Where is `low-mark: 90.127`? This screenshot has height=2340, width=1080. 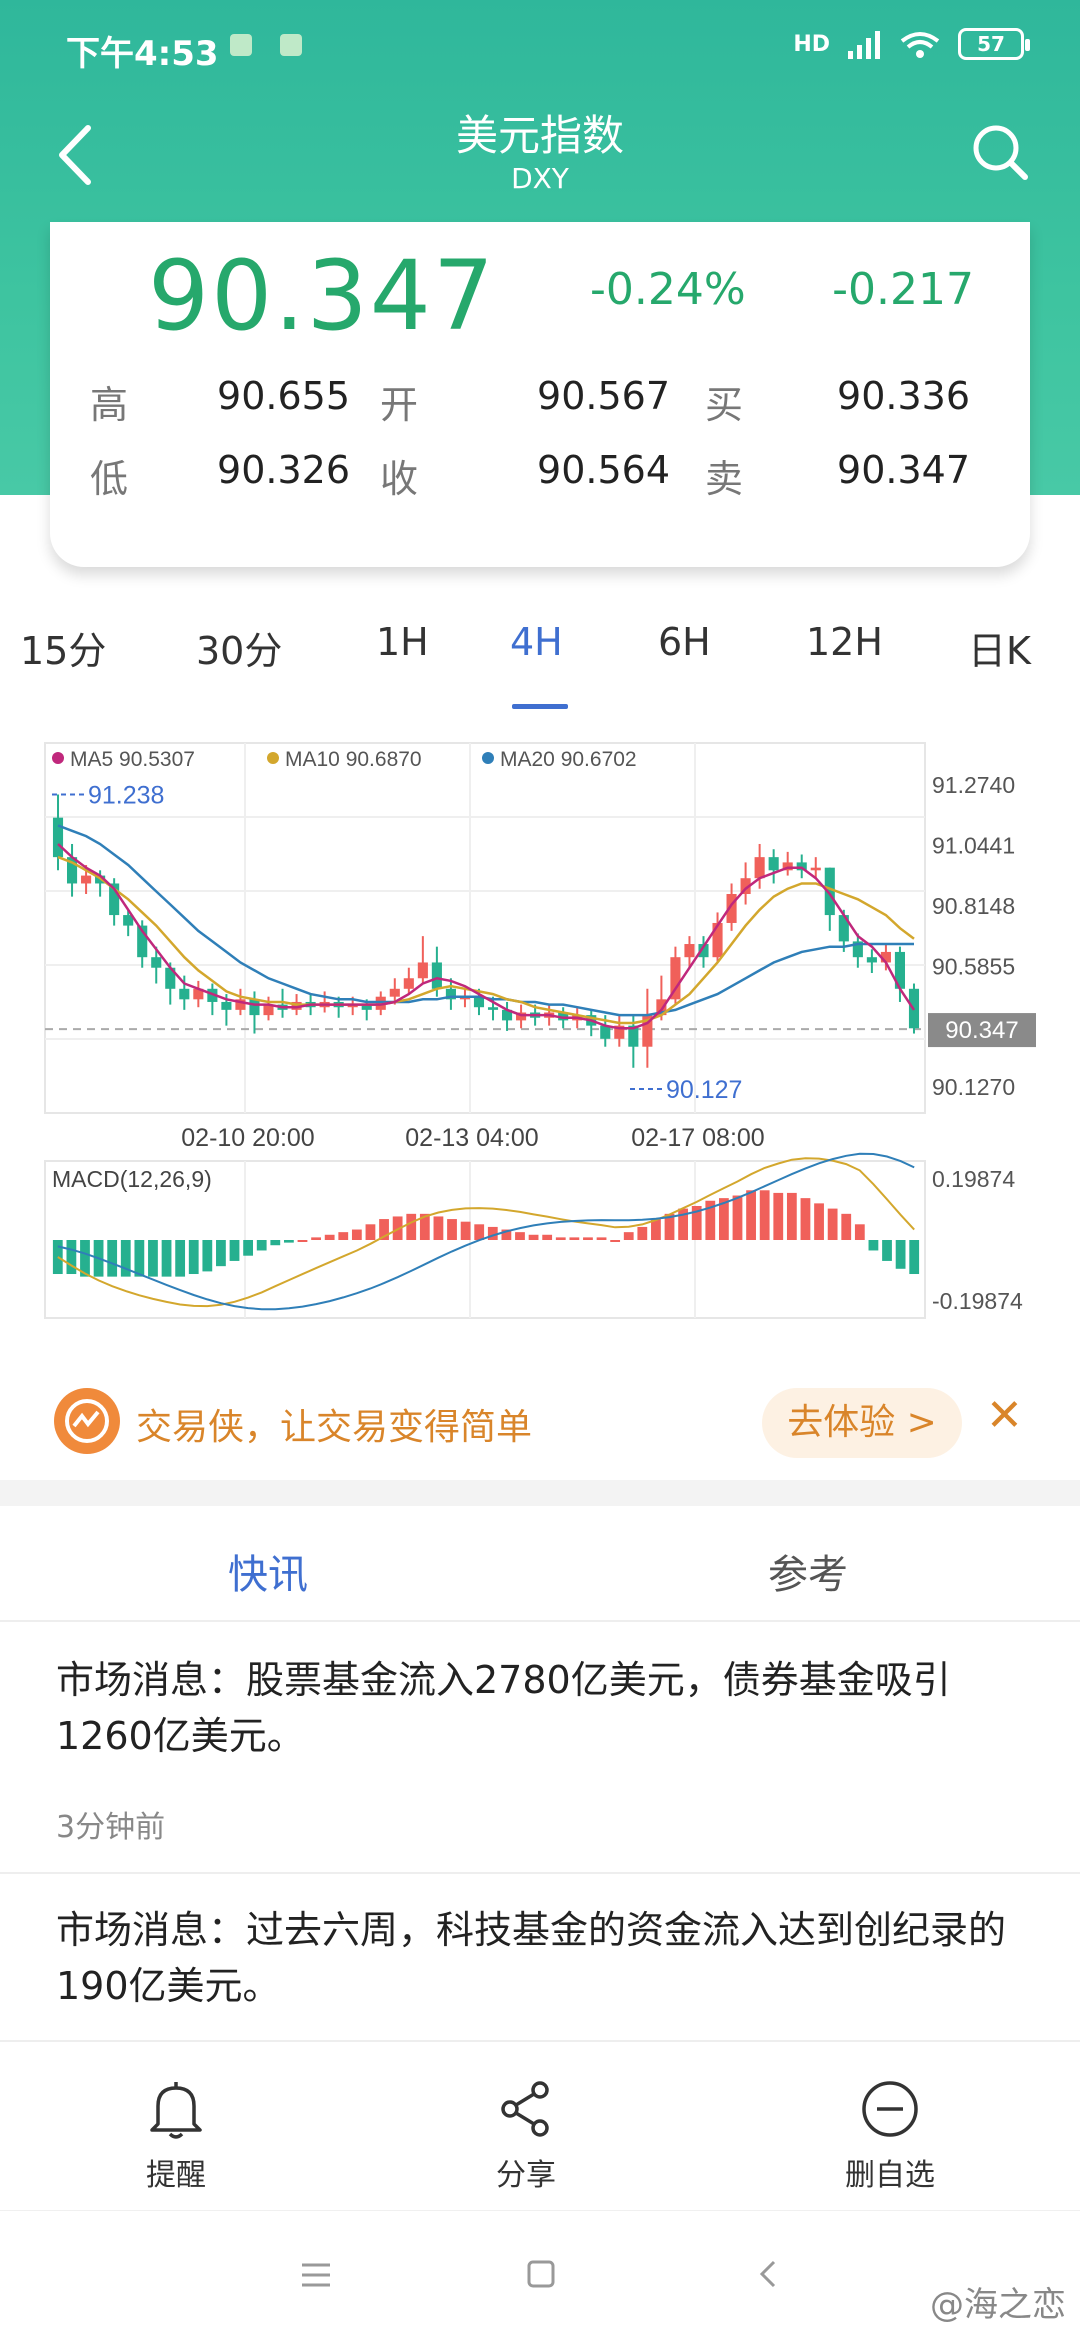 low-mark: 90.127 is located at coordinates (704, 1090).